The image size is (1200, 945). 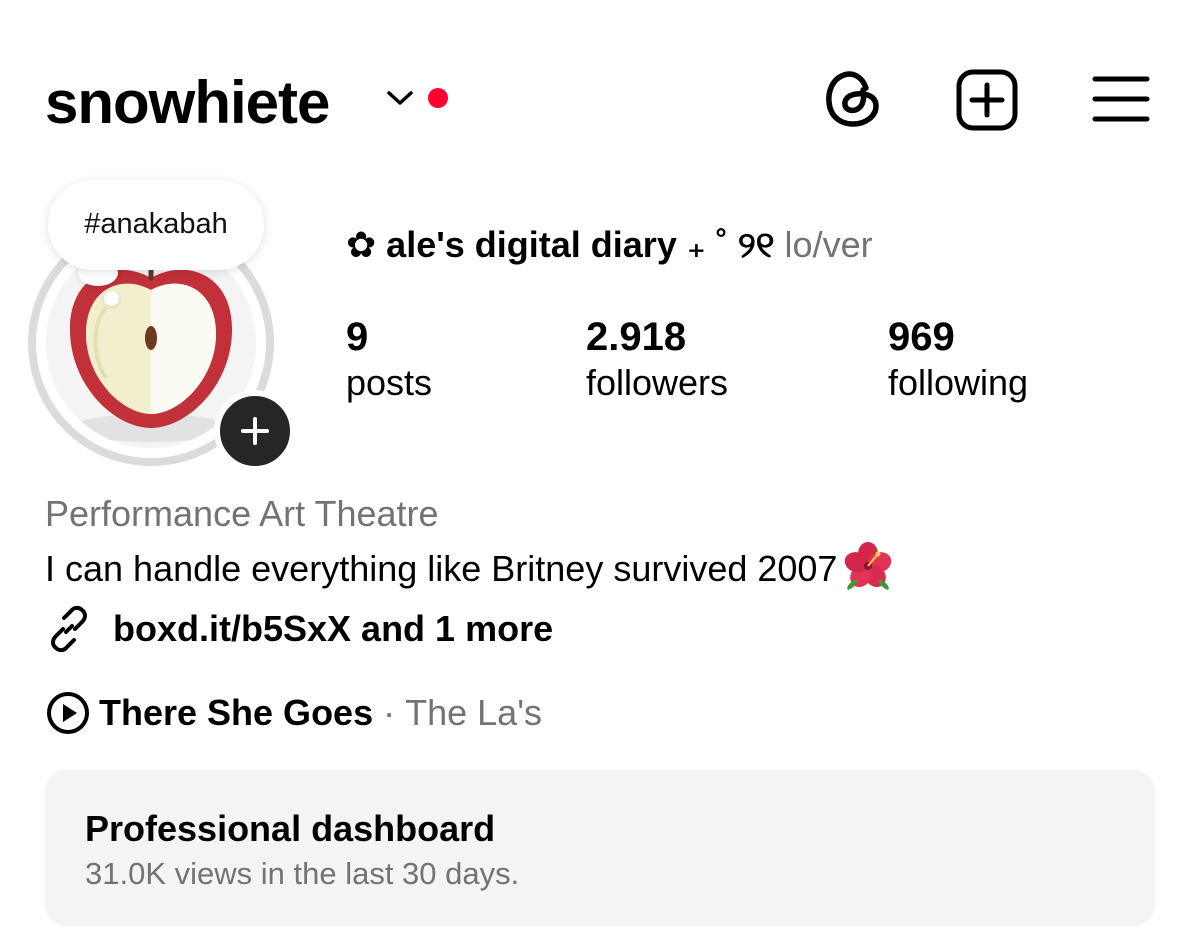 What do you see at coordinates (474, 712) in the screenshot?
I see `song-artist: The La's` at bounding box center [474, 712].